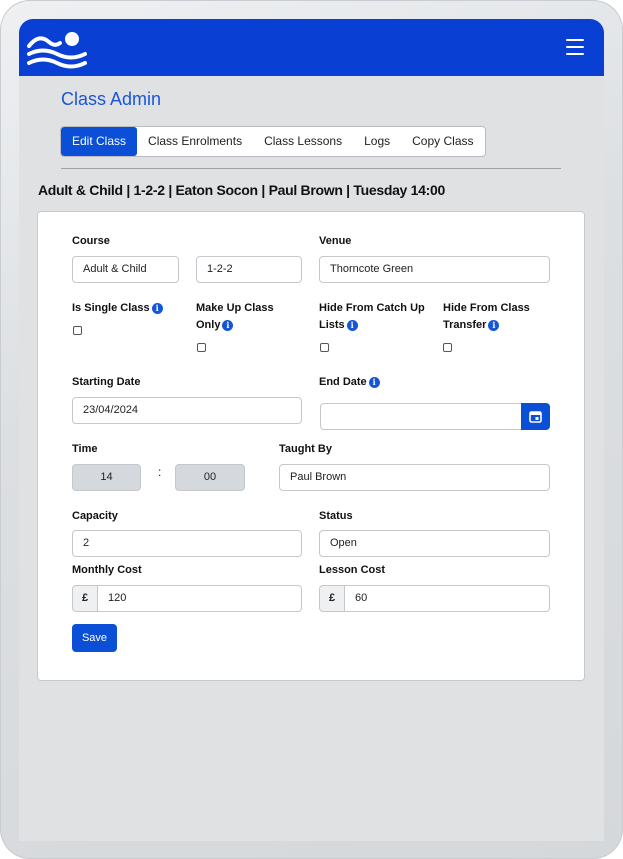 The width and height of the screenshot is (623, 859). Describe the element at coordinates (372, 308) in the screenshot. I see `hide-catchup-label-line1: Hide From Catch Up` at that location.